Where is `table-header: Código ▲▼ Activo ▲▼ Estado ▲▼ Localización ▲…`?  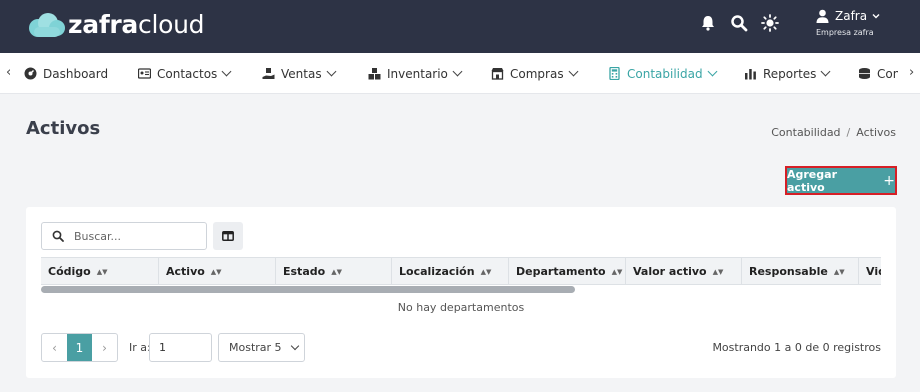
table-header: Código ▲▼ Activo ▲▼ Estado ▲▼ Localización ▲… is located at coordinates (461, 271).